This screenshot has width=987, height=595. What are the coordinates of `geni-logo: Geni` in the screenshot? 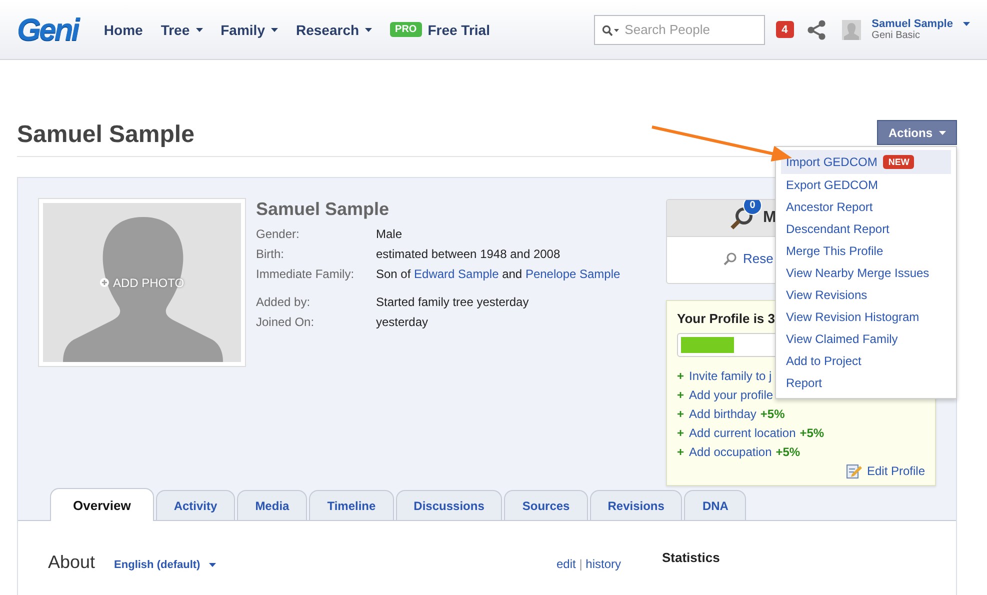 It's located at (47, 30).